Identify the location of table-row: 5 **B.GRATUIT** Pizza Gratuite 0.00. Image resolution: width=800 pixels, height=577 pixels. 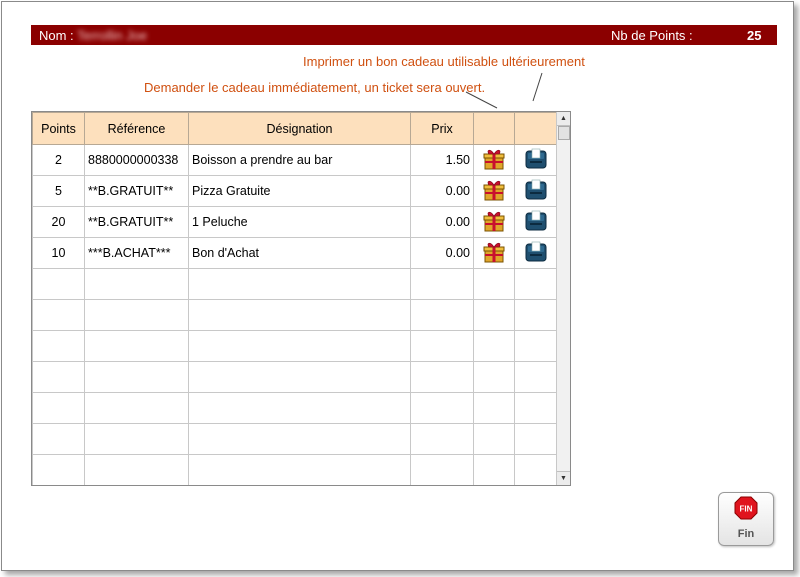
(294, 191).